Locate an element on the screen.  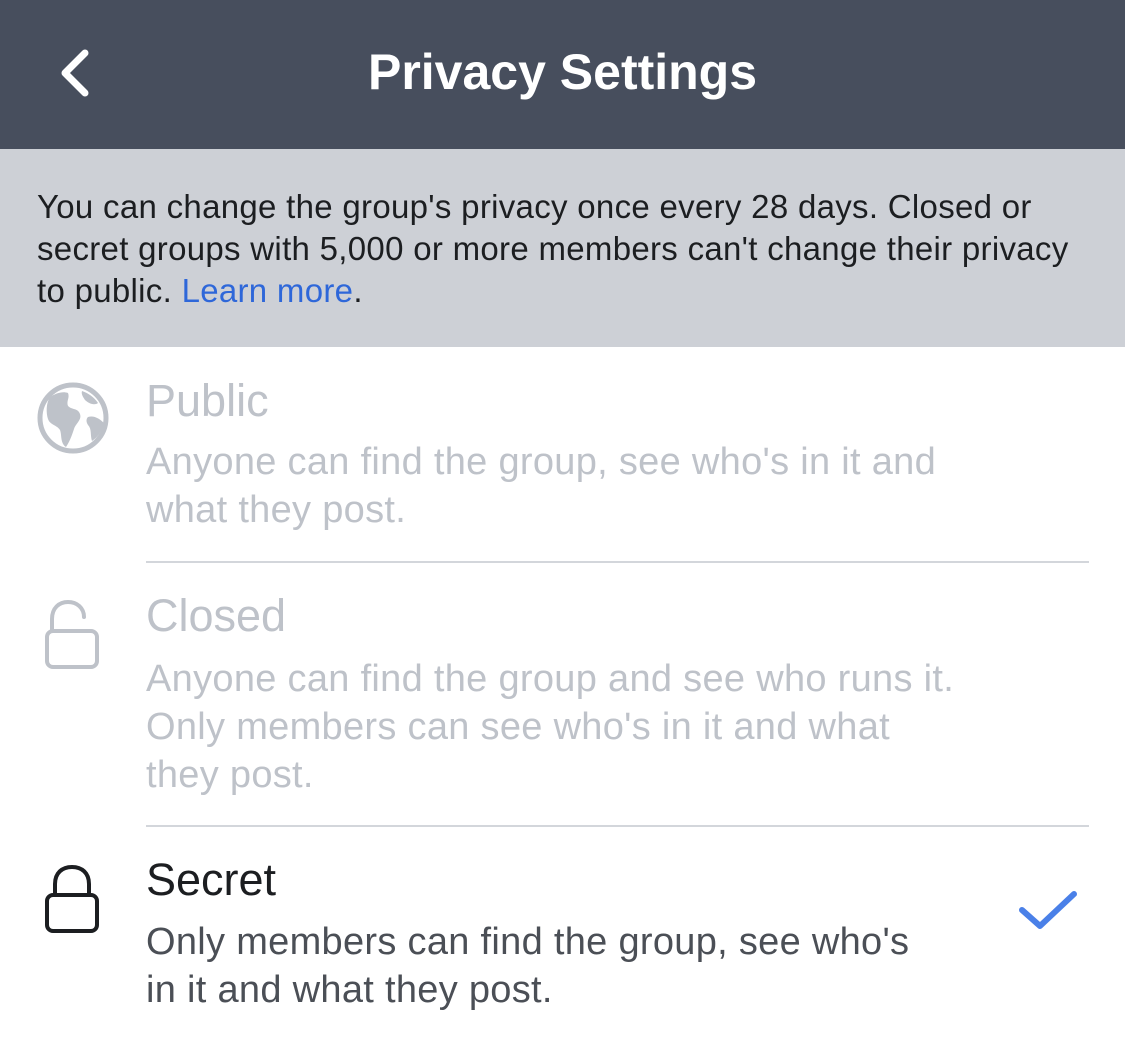
option-title-closed: Closed is located at coordinates (216, 615).